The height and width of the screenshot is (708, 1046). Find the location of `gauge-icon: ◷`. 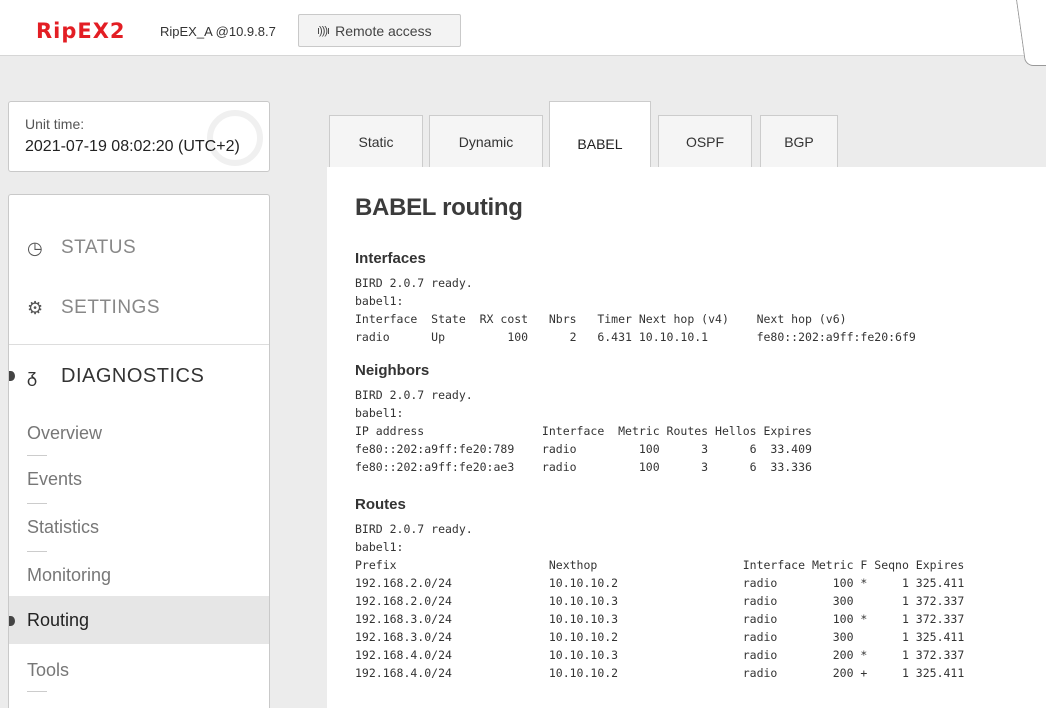

gauge-icon: ◷ is located at coordinates (35, 247).